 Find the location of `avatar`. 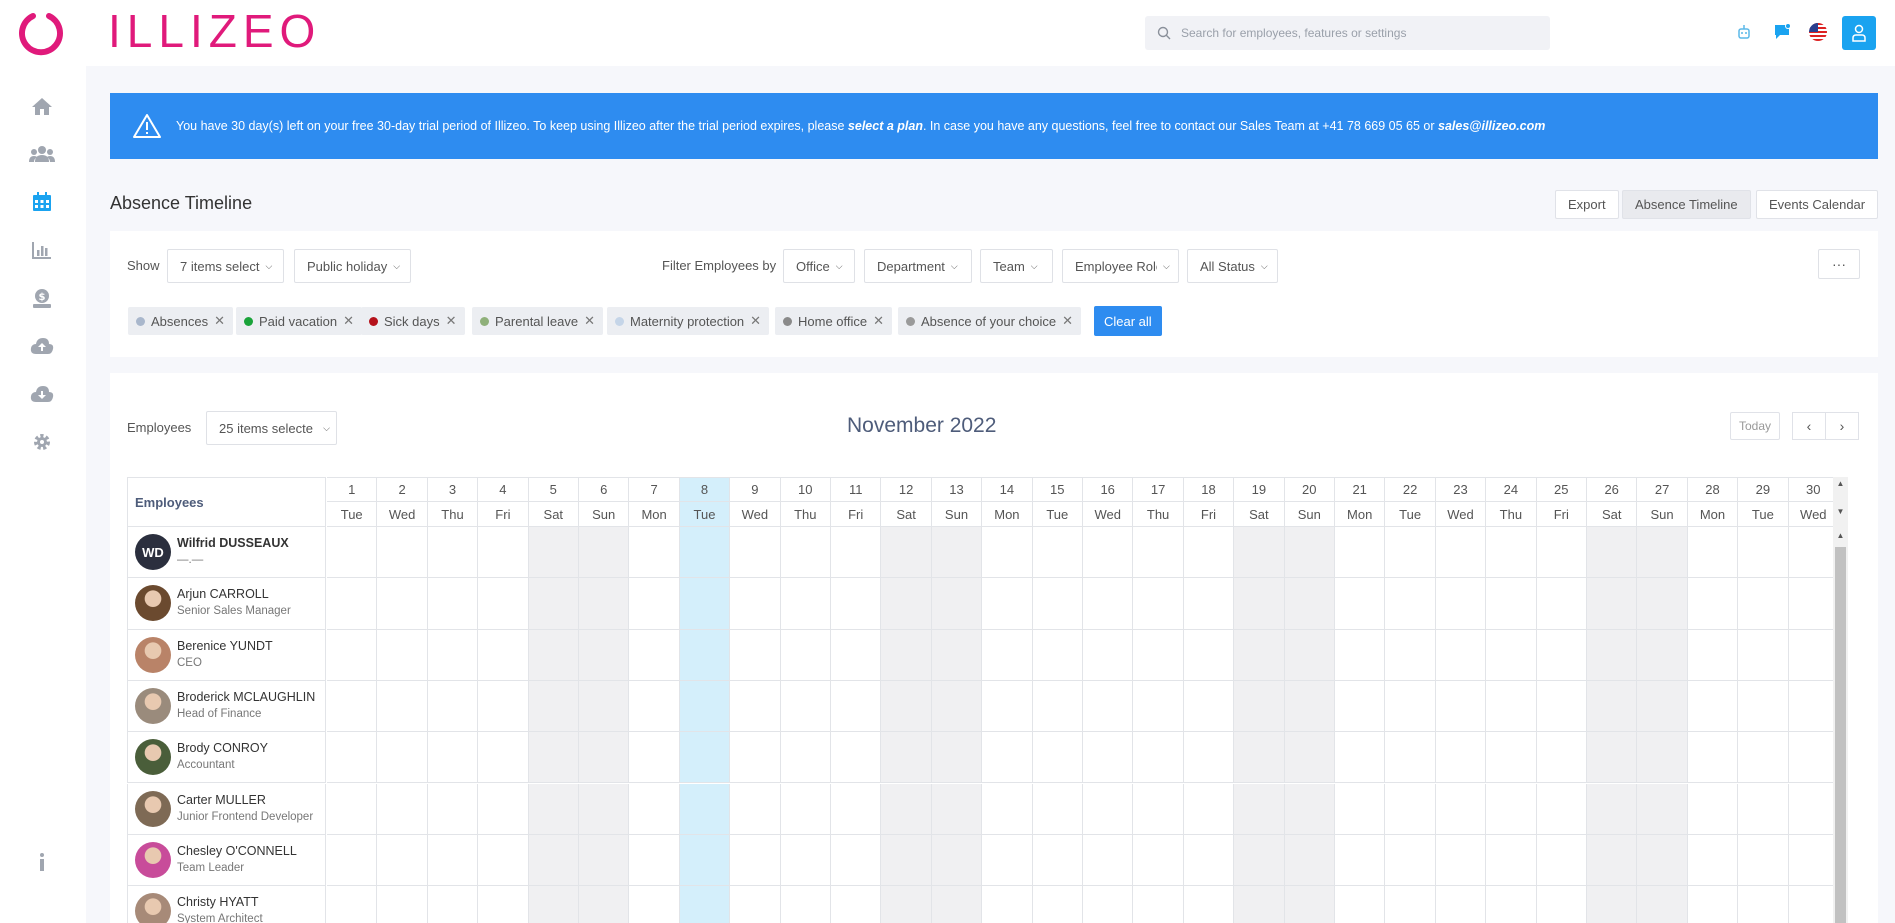

avatar is located at coordinates (153, 808).